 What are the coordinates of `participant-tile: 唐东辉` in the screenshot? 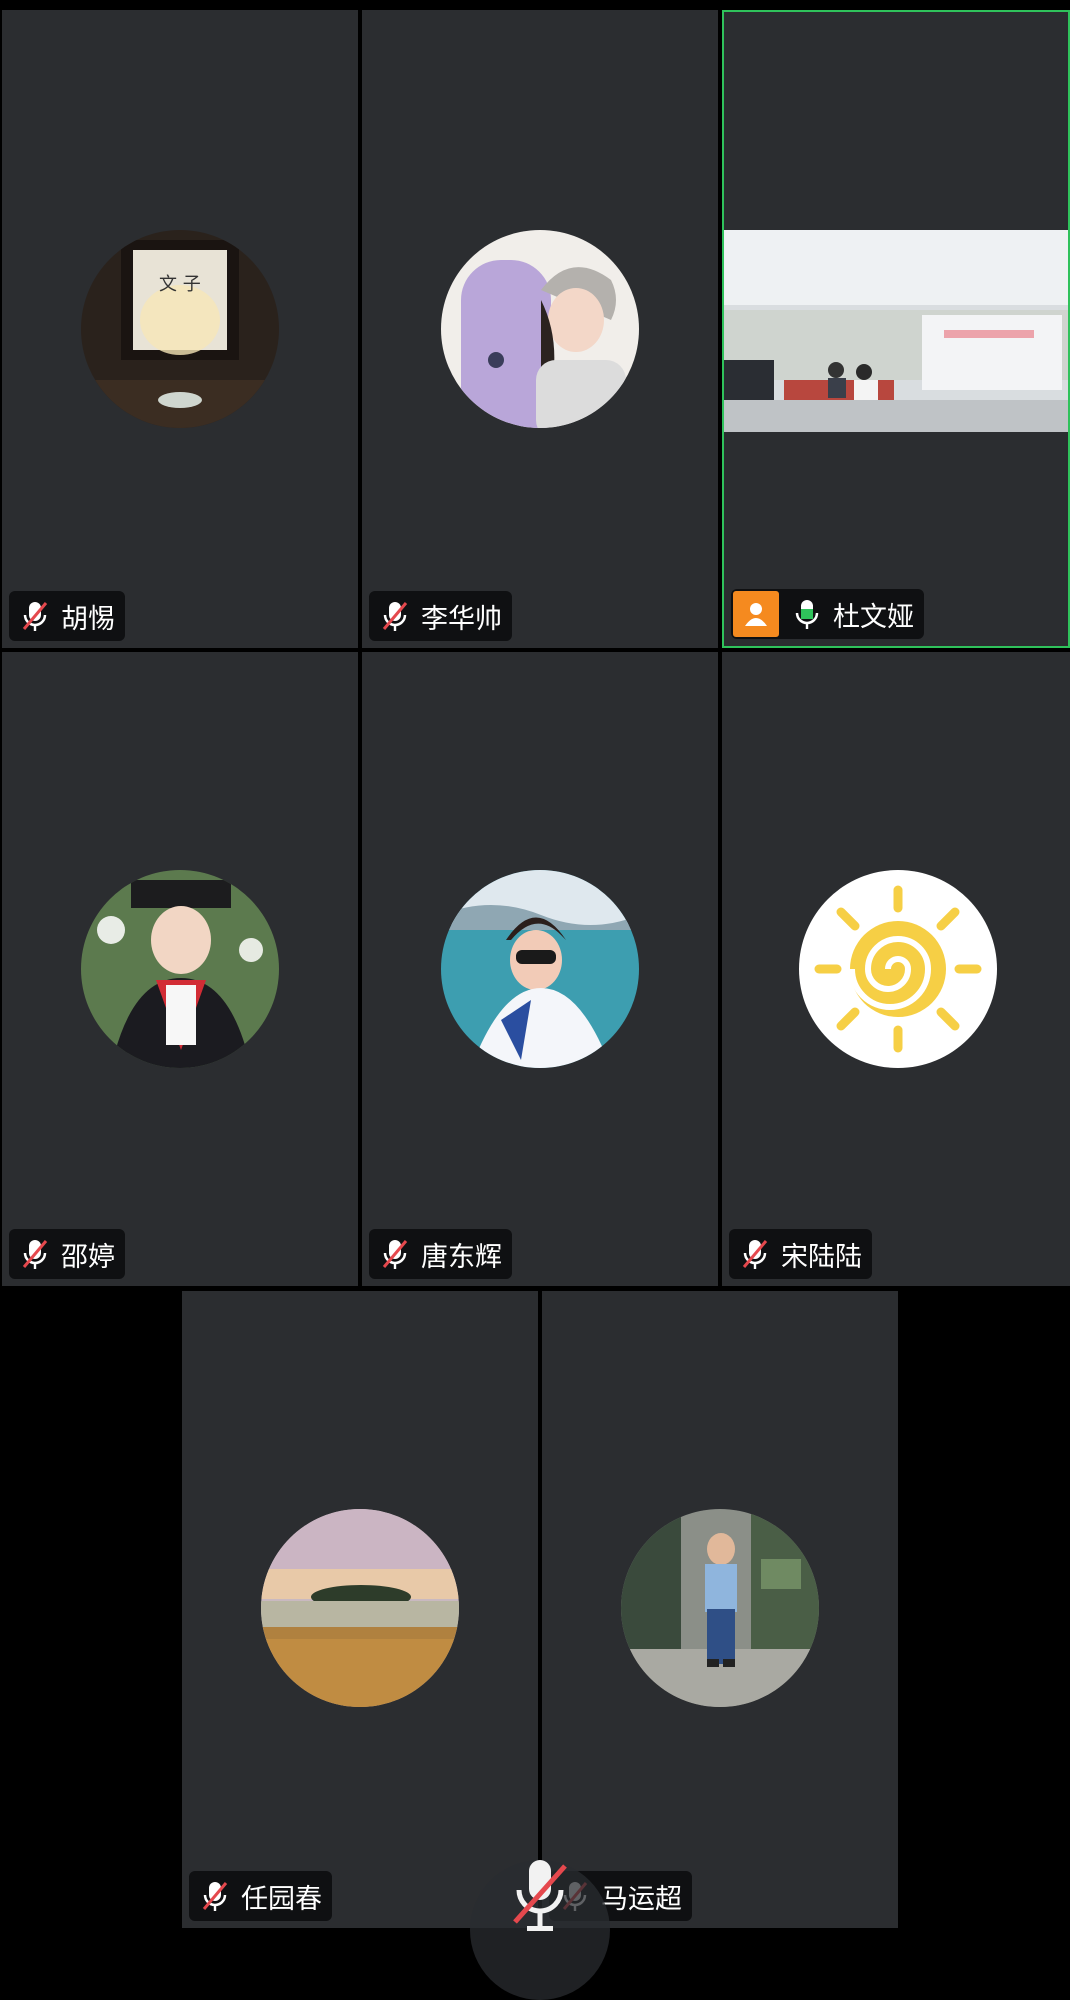 It's located at (540, 969).